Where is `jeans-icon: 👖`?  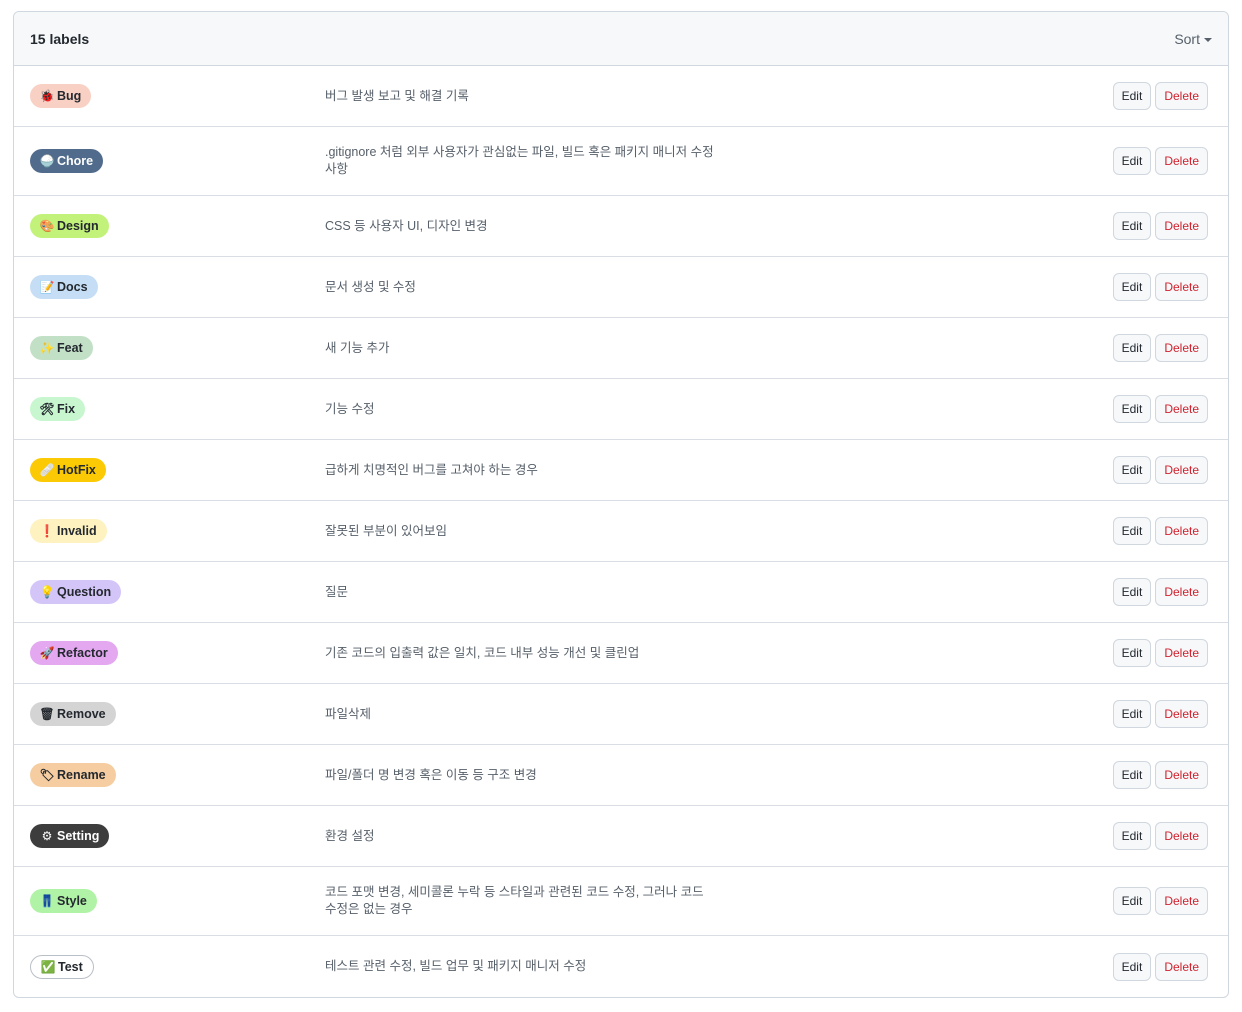
jeans-icon: 👖 is located at coordinates (47, 901).